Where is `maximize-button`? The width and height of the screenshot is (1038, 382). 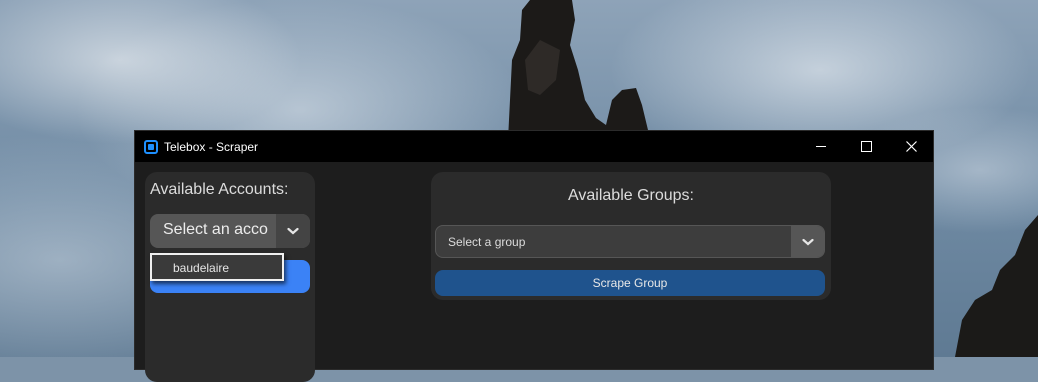
maximize-button is located at coordinates (866, 146).